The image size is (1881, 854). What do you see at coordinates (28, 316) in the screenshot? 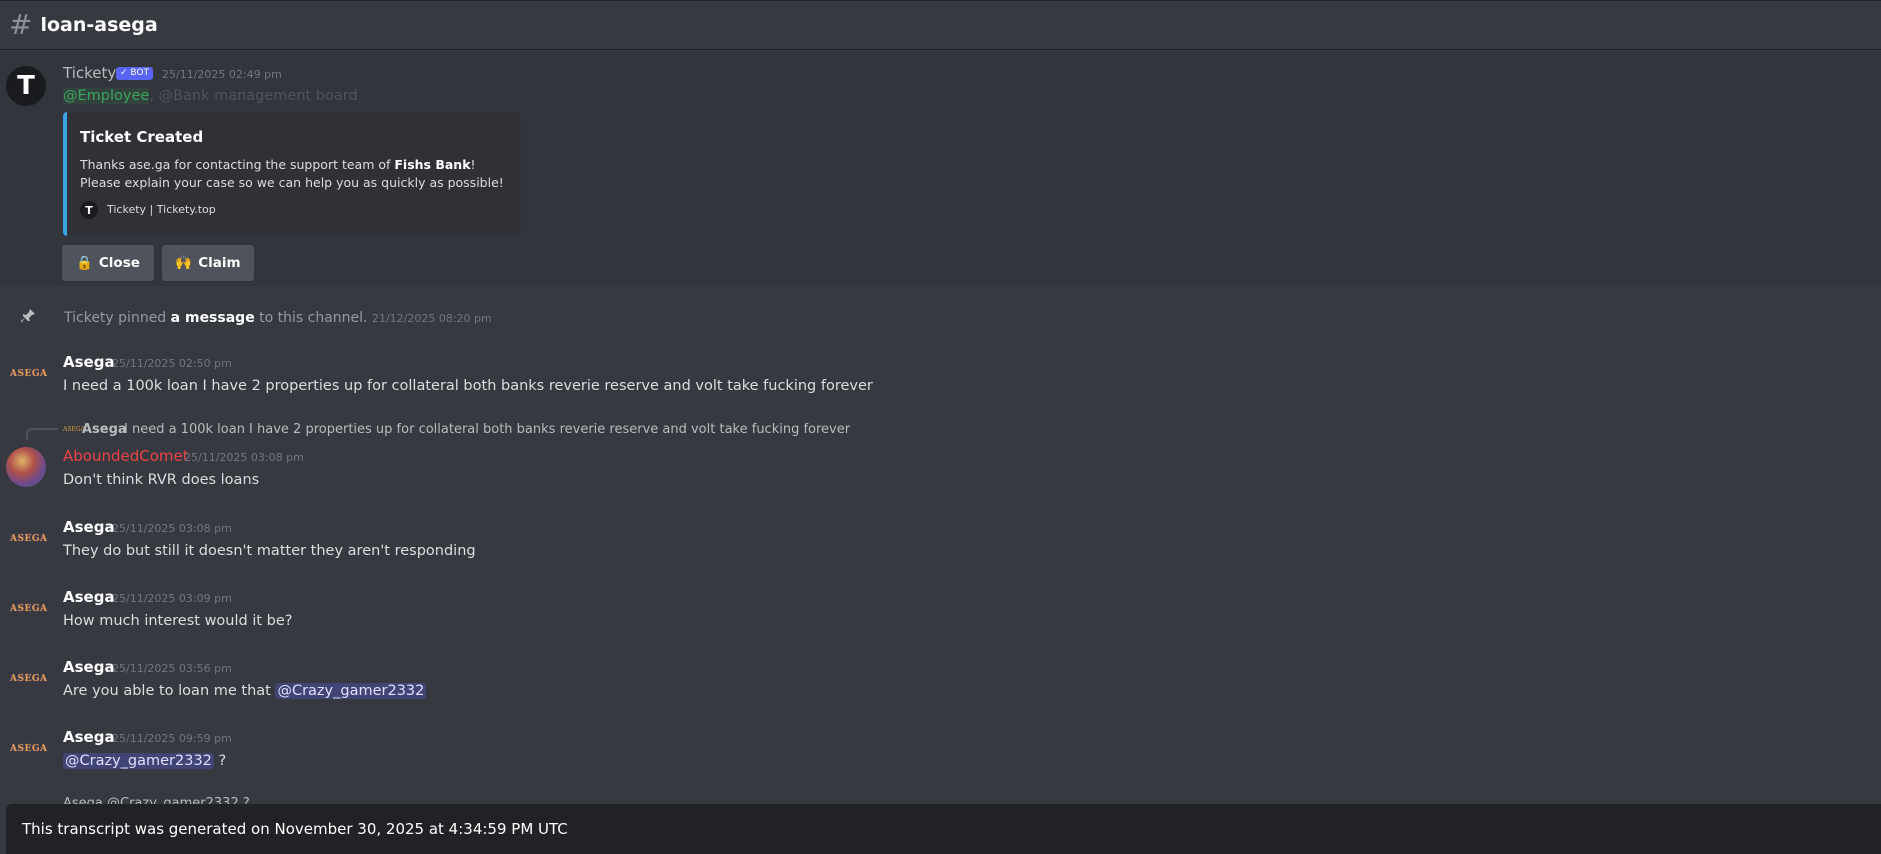
I see `pin-icon` at bounding box center [28, 316].